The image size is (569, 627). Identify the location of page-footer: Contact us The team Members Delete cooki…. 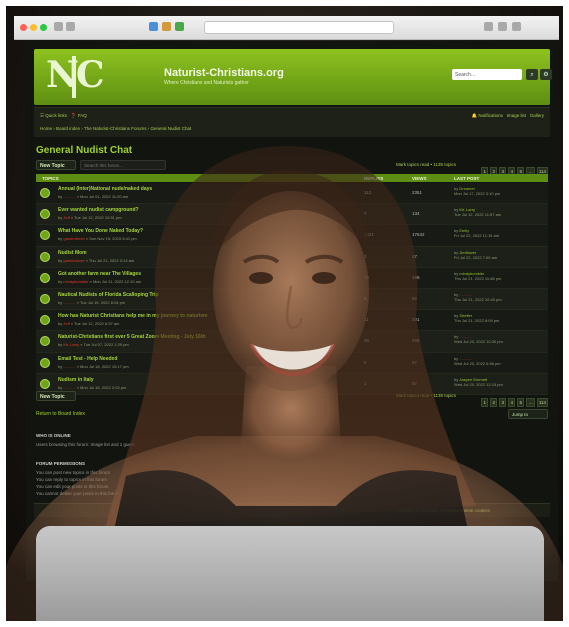
(292, 510).